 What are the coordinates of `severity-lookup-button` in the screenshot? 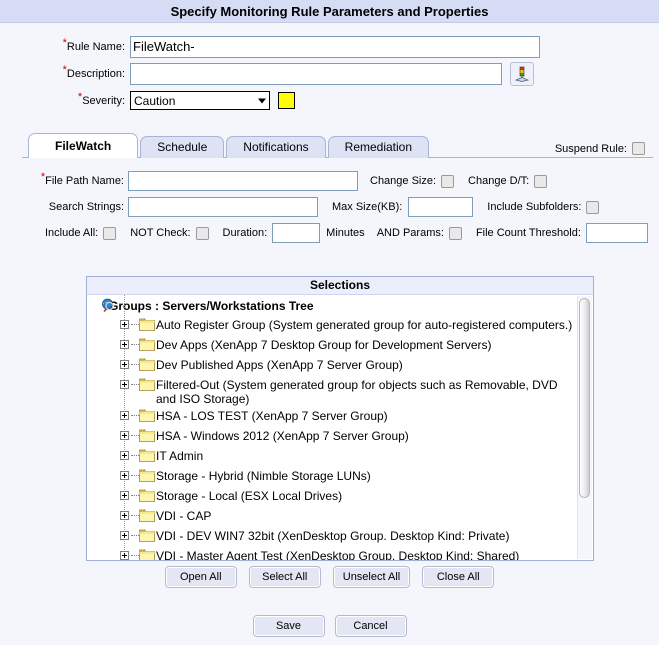 It's located at (522, 73).